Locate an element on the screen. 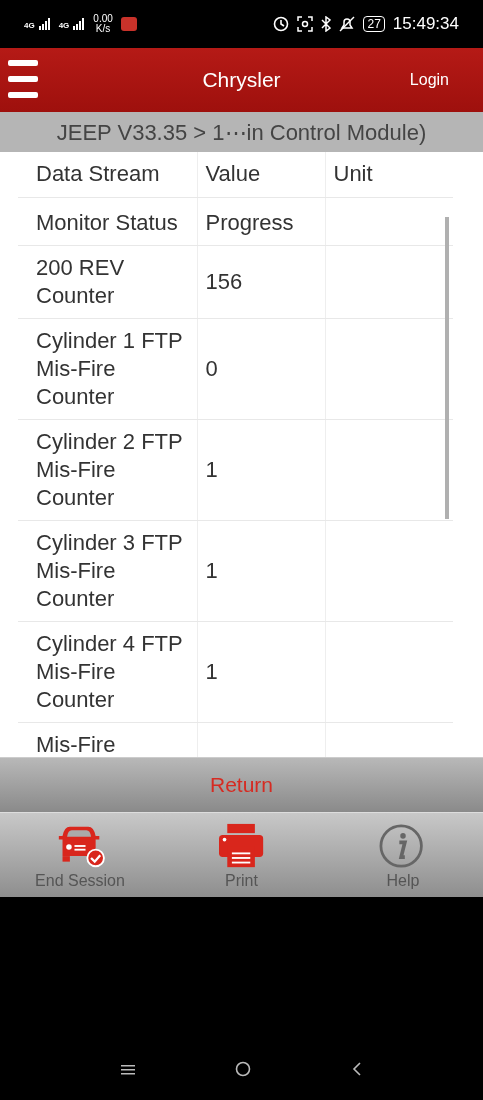 This screenshot has width=483, height=1100. table-cell: Cylinder 2 FTP Mis-Fire Counter is located at coordinates (107, 469).